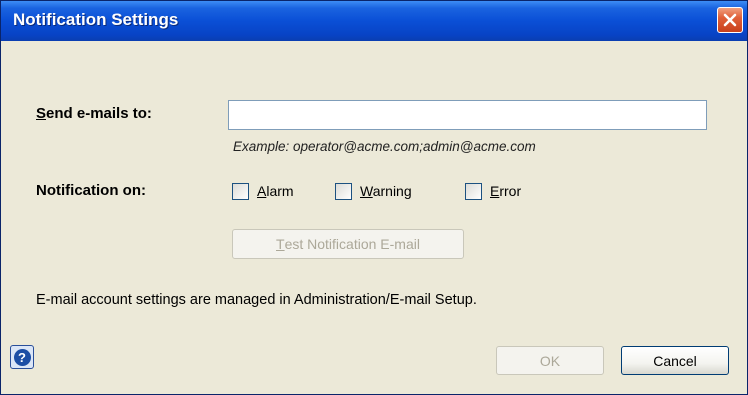  I want to click on help-button: ?, so click(22, 357).